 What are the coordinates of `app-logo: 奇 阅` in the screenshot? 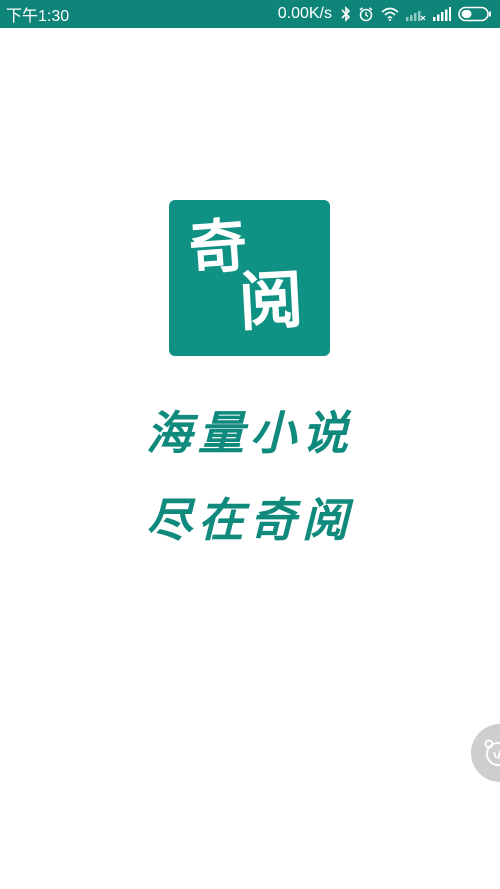 It's located at (249, 278).